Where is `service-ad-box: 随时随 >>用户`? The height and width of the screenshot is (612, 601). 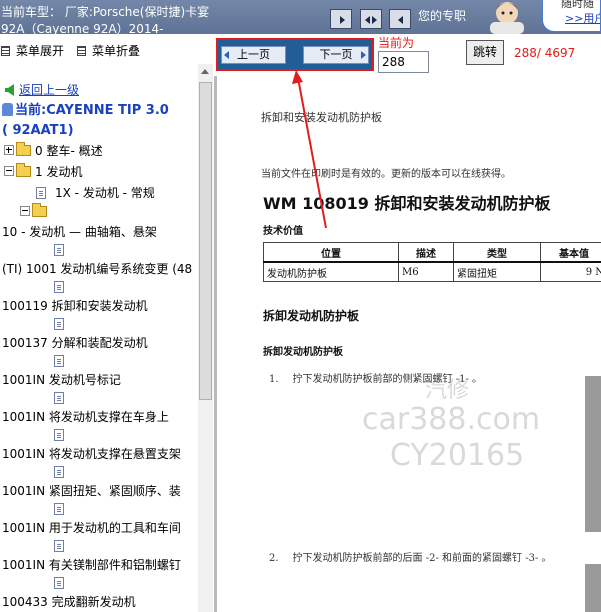
service-ad-box: 随时随 >>用户 is located at coordinates (571, 16).